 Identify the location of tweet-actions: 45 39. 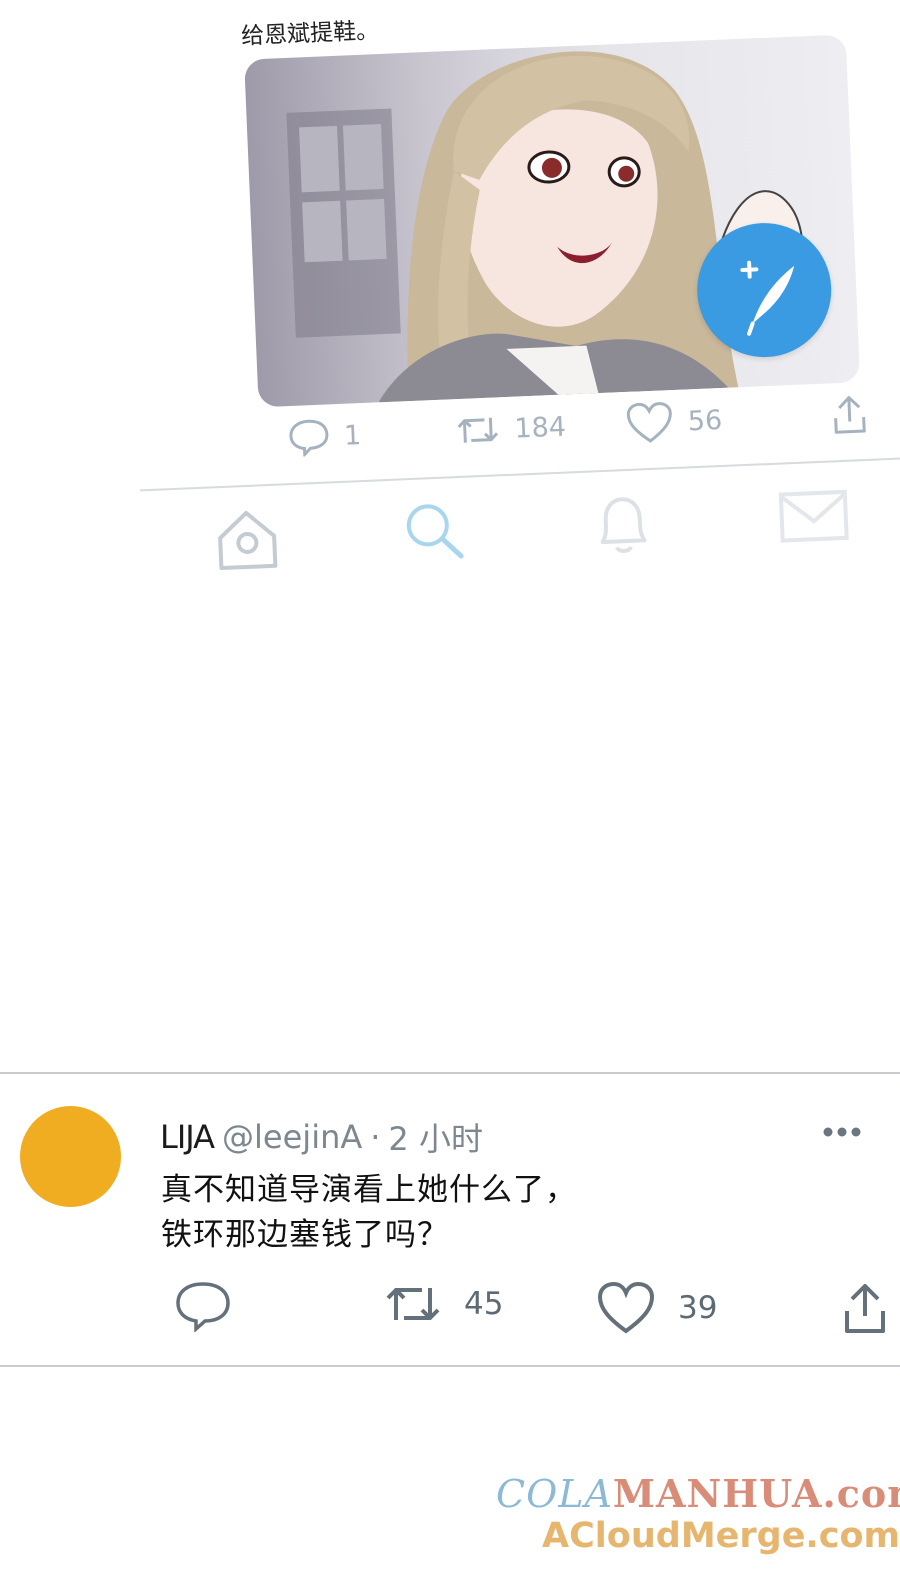
(530, 1312).